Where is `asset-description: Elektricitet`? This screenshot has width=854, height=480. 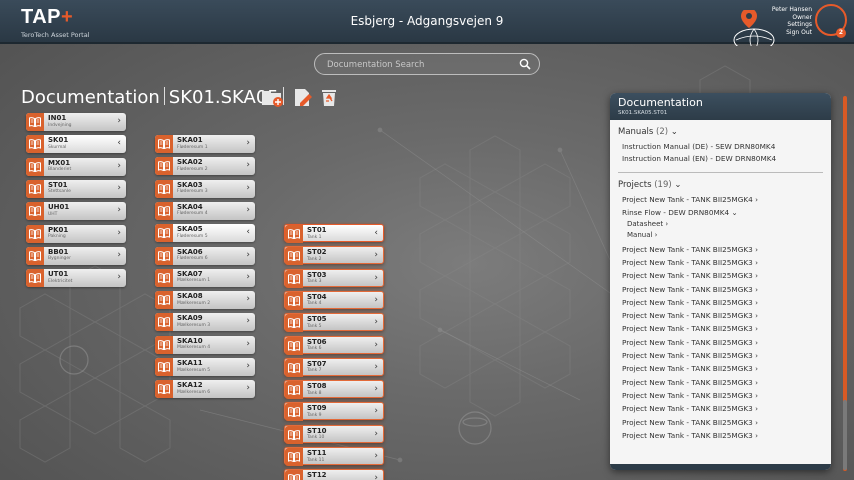 asset-description: Elektricitet is located at coordinates (60, 281).